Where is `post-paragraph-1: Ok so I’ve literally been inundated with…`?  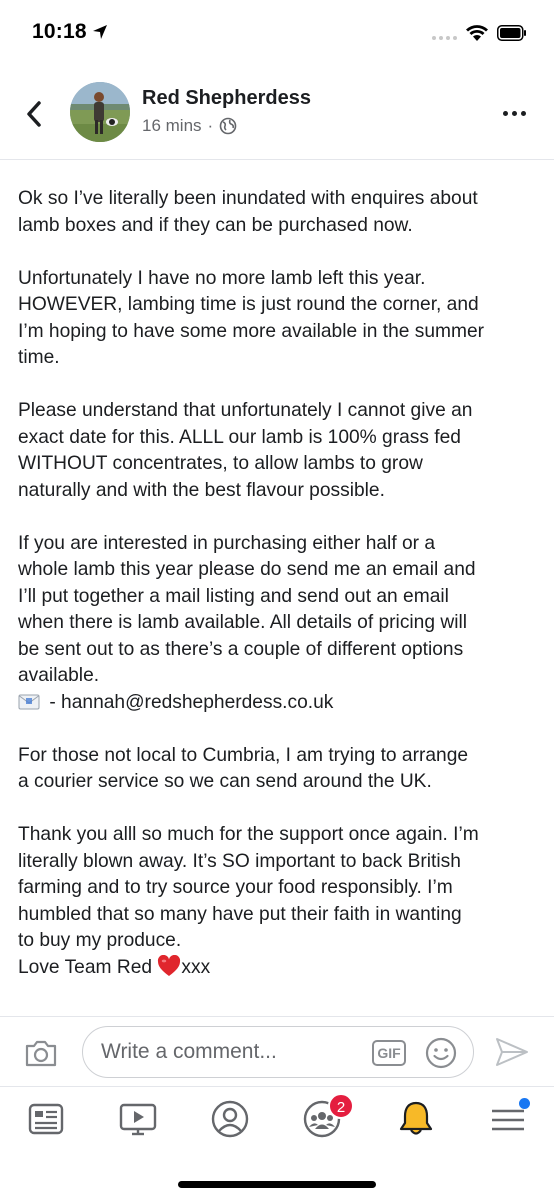 post-paragraph-1: Ok so I’ve literally been inundated with… is located at coordinates (248, 212).